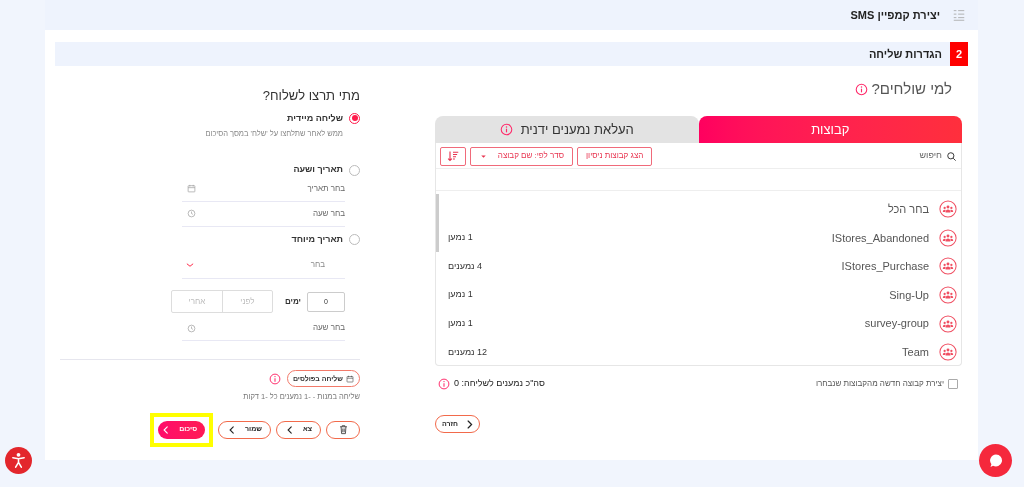 The height and width of the screenshot is (487, 1024). What do you see at coordinates (263, 265) in the screenshot?
I see `select-field: בחר` at bounding box center [263, 265].